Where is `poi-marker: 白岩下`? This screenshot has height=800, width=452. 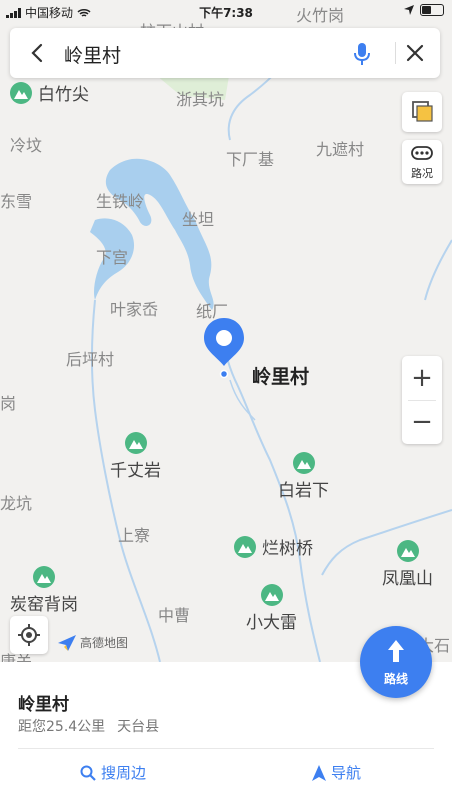
poi-marker: 白岩下 is located at coordinates (303, 476).